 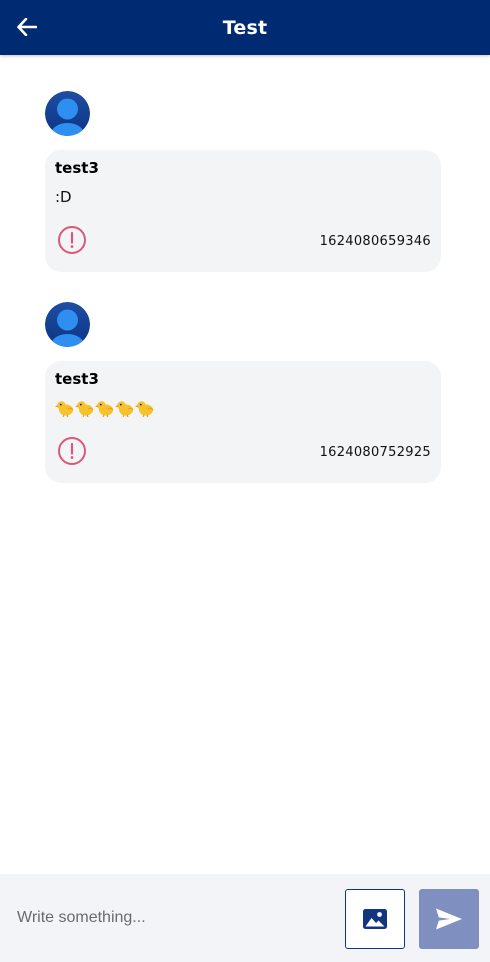 What do you see at coordinates (375, 452) in the screenshot?
I see `message-timestamp: 1624080752925` at bounding box center [375, 452].